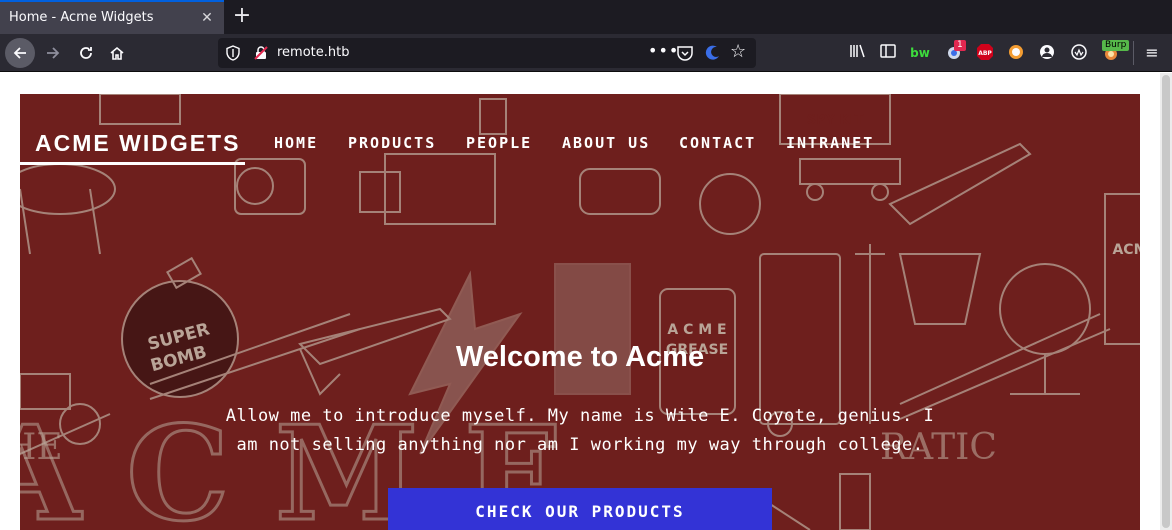  Describe the element at coordinates (499, 143) in the screenshot. I see `nav-people: PEOPLE` at that location.